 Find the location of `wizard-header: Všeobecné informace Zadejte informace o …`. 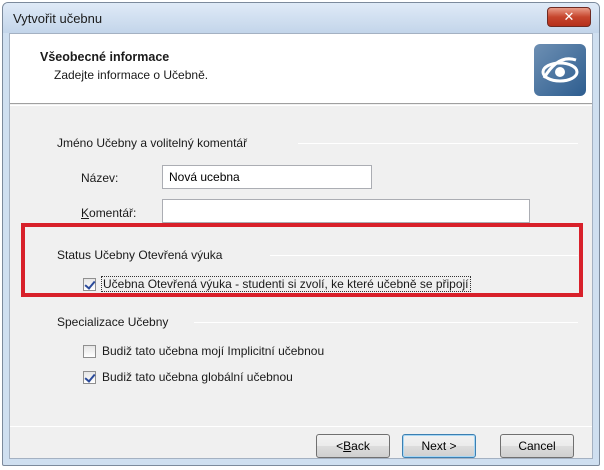

wizard-header: Všeobecné informace Zadejte informace o … is located at coordinates (301, 69).